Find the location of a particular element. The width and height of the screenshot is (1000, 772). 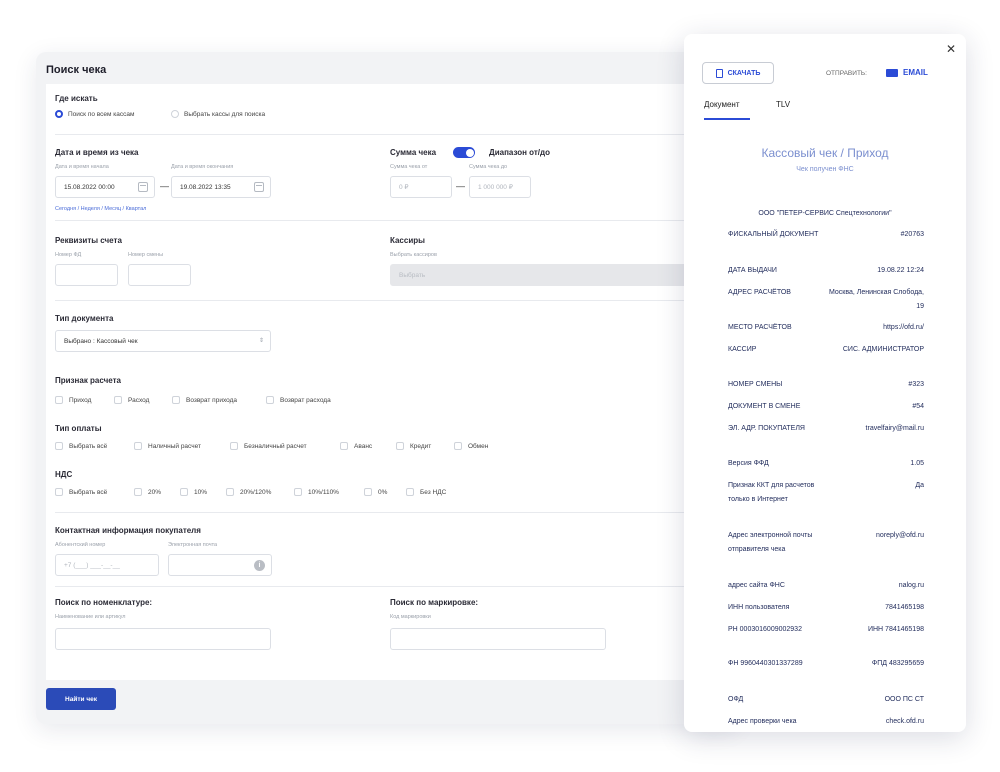

email-button: EMAIL is located at coordinates (907, 72).